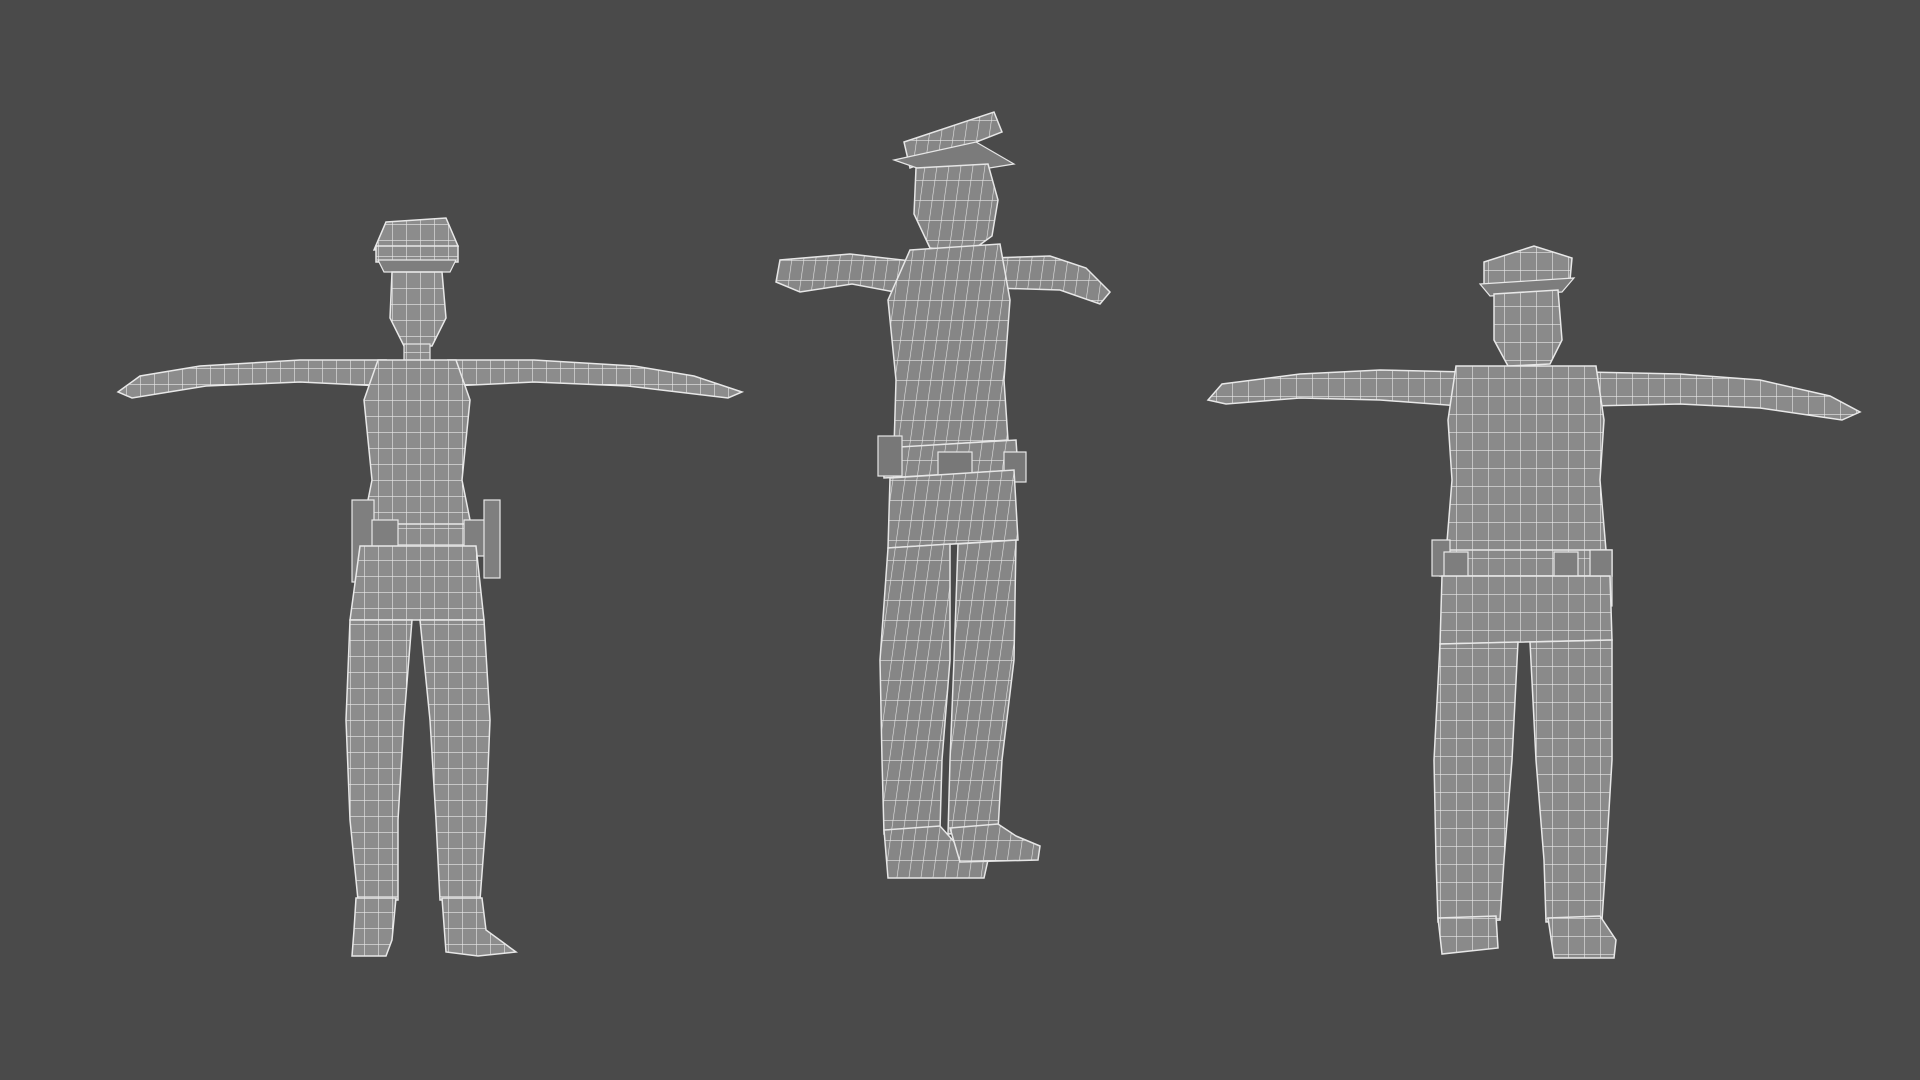 The height and width of the screenshot is (1080, 1920). What do you see at coordinates (480, 927) in the screenshot?
I see `right-boot` at bounding box center [480, 927].